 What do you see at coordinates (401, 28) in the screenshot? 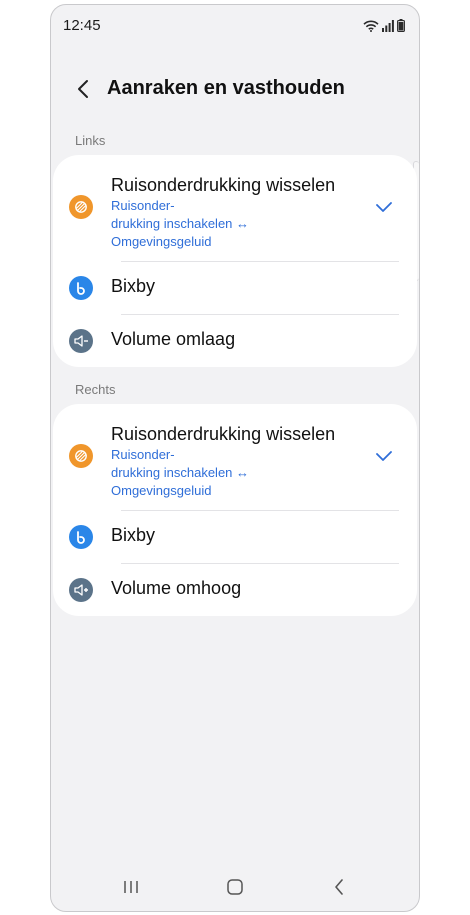
I see `battery-icon` at bounding box center [401, 28].